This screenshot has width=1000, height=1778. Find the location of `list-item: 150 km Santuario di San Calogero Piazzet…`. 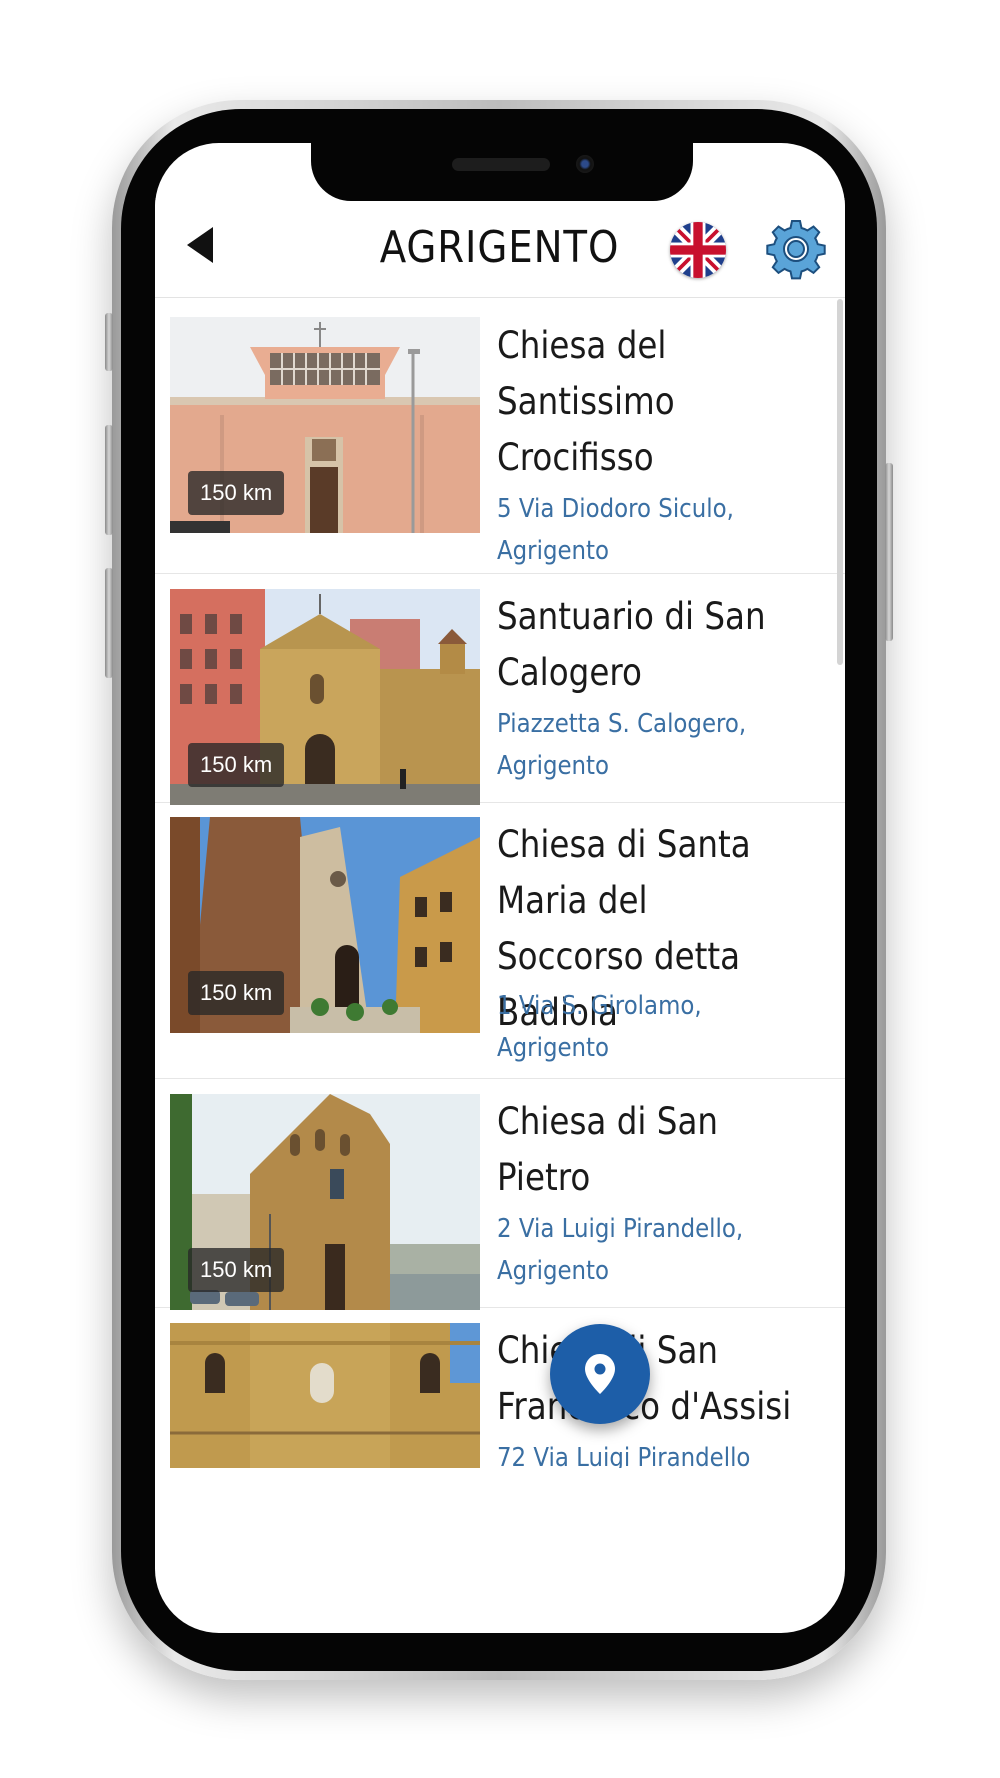

list-item: 150 km Santuario di San Calogero Piazzet… is located at coordinates (500, 689).